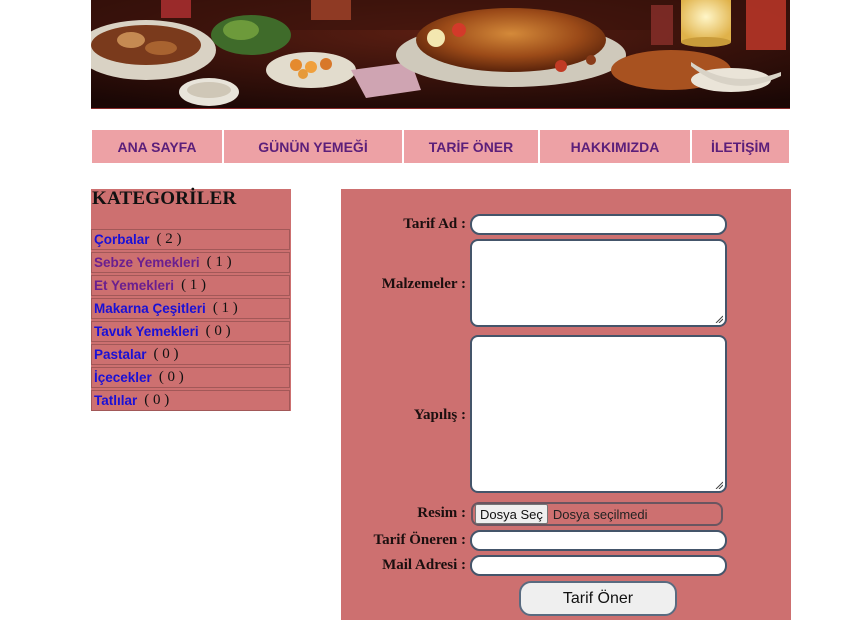  I want to click on category-link-drinks: İçecekler, so click(123, 377).